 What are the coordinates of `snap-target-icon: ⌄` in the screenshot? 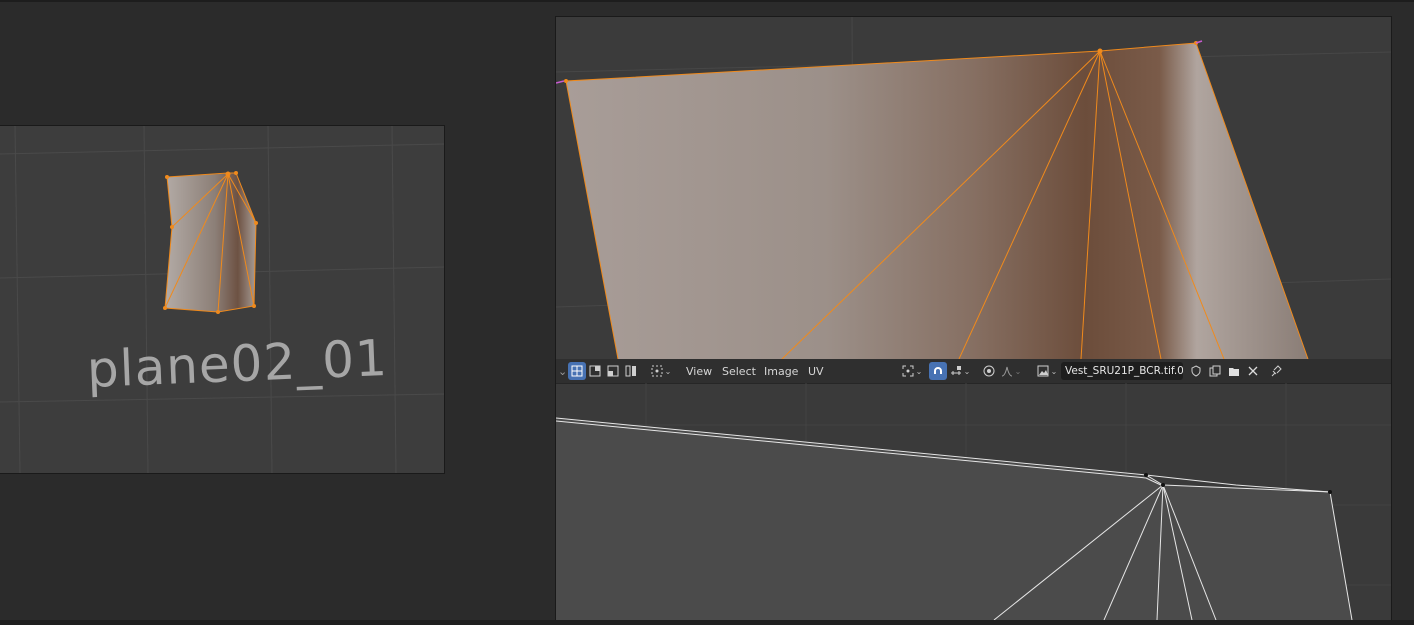 It's located at (960, 371).